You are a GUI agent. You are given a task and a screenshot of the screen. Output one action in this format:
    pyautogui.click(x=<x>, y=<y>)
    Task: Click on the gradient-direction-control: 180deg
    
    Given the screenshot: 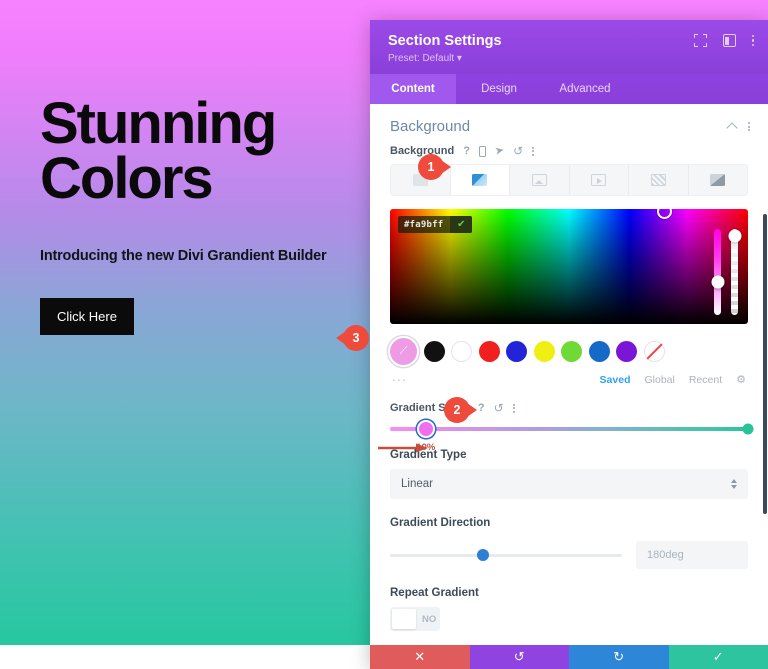 What is the action you would take?
    pyautogui.click(x=569, y=555)
    